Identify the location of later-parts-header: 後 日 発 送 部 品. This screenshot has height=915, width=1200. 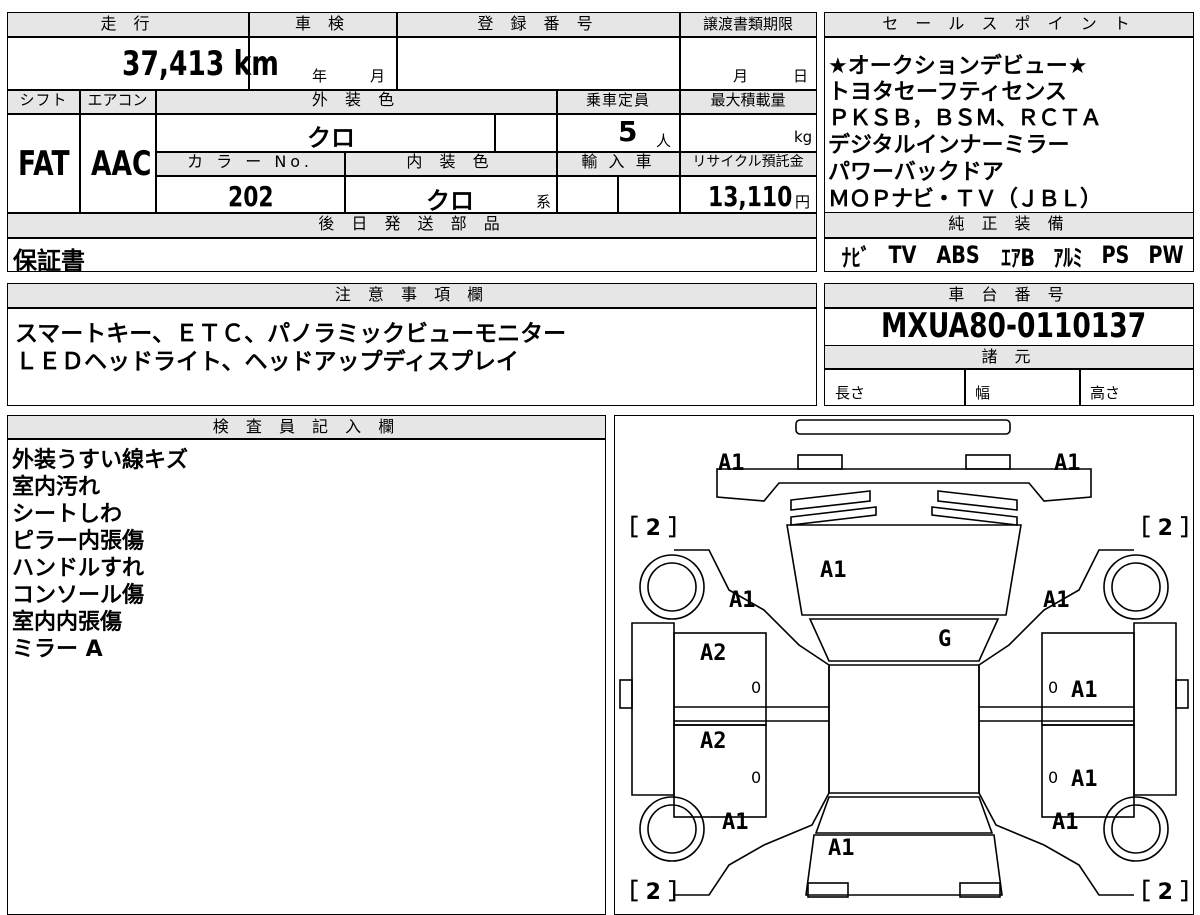
(412, 223).